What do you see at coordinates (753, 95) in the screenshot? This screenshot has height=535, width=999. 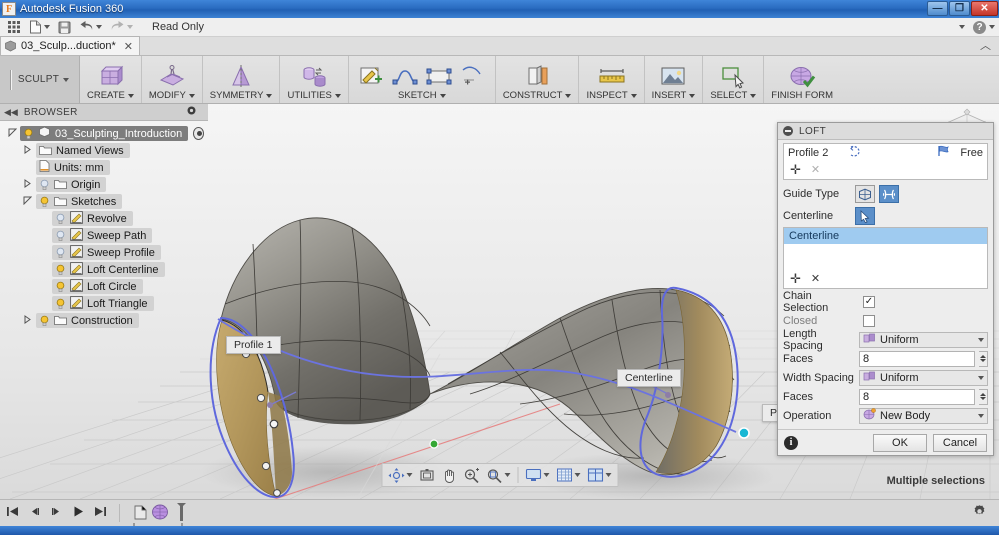 I see `select-dropdown-caret` at bounding box center [753, 95].